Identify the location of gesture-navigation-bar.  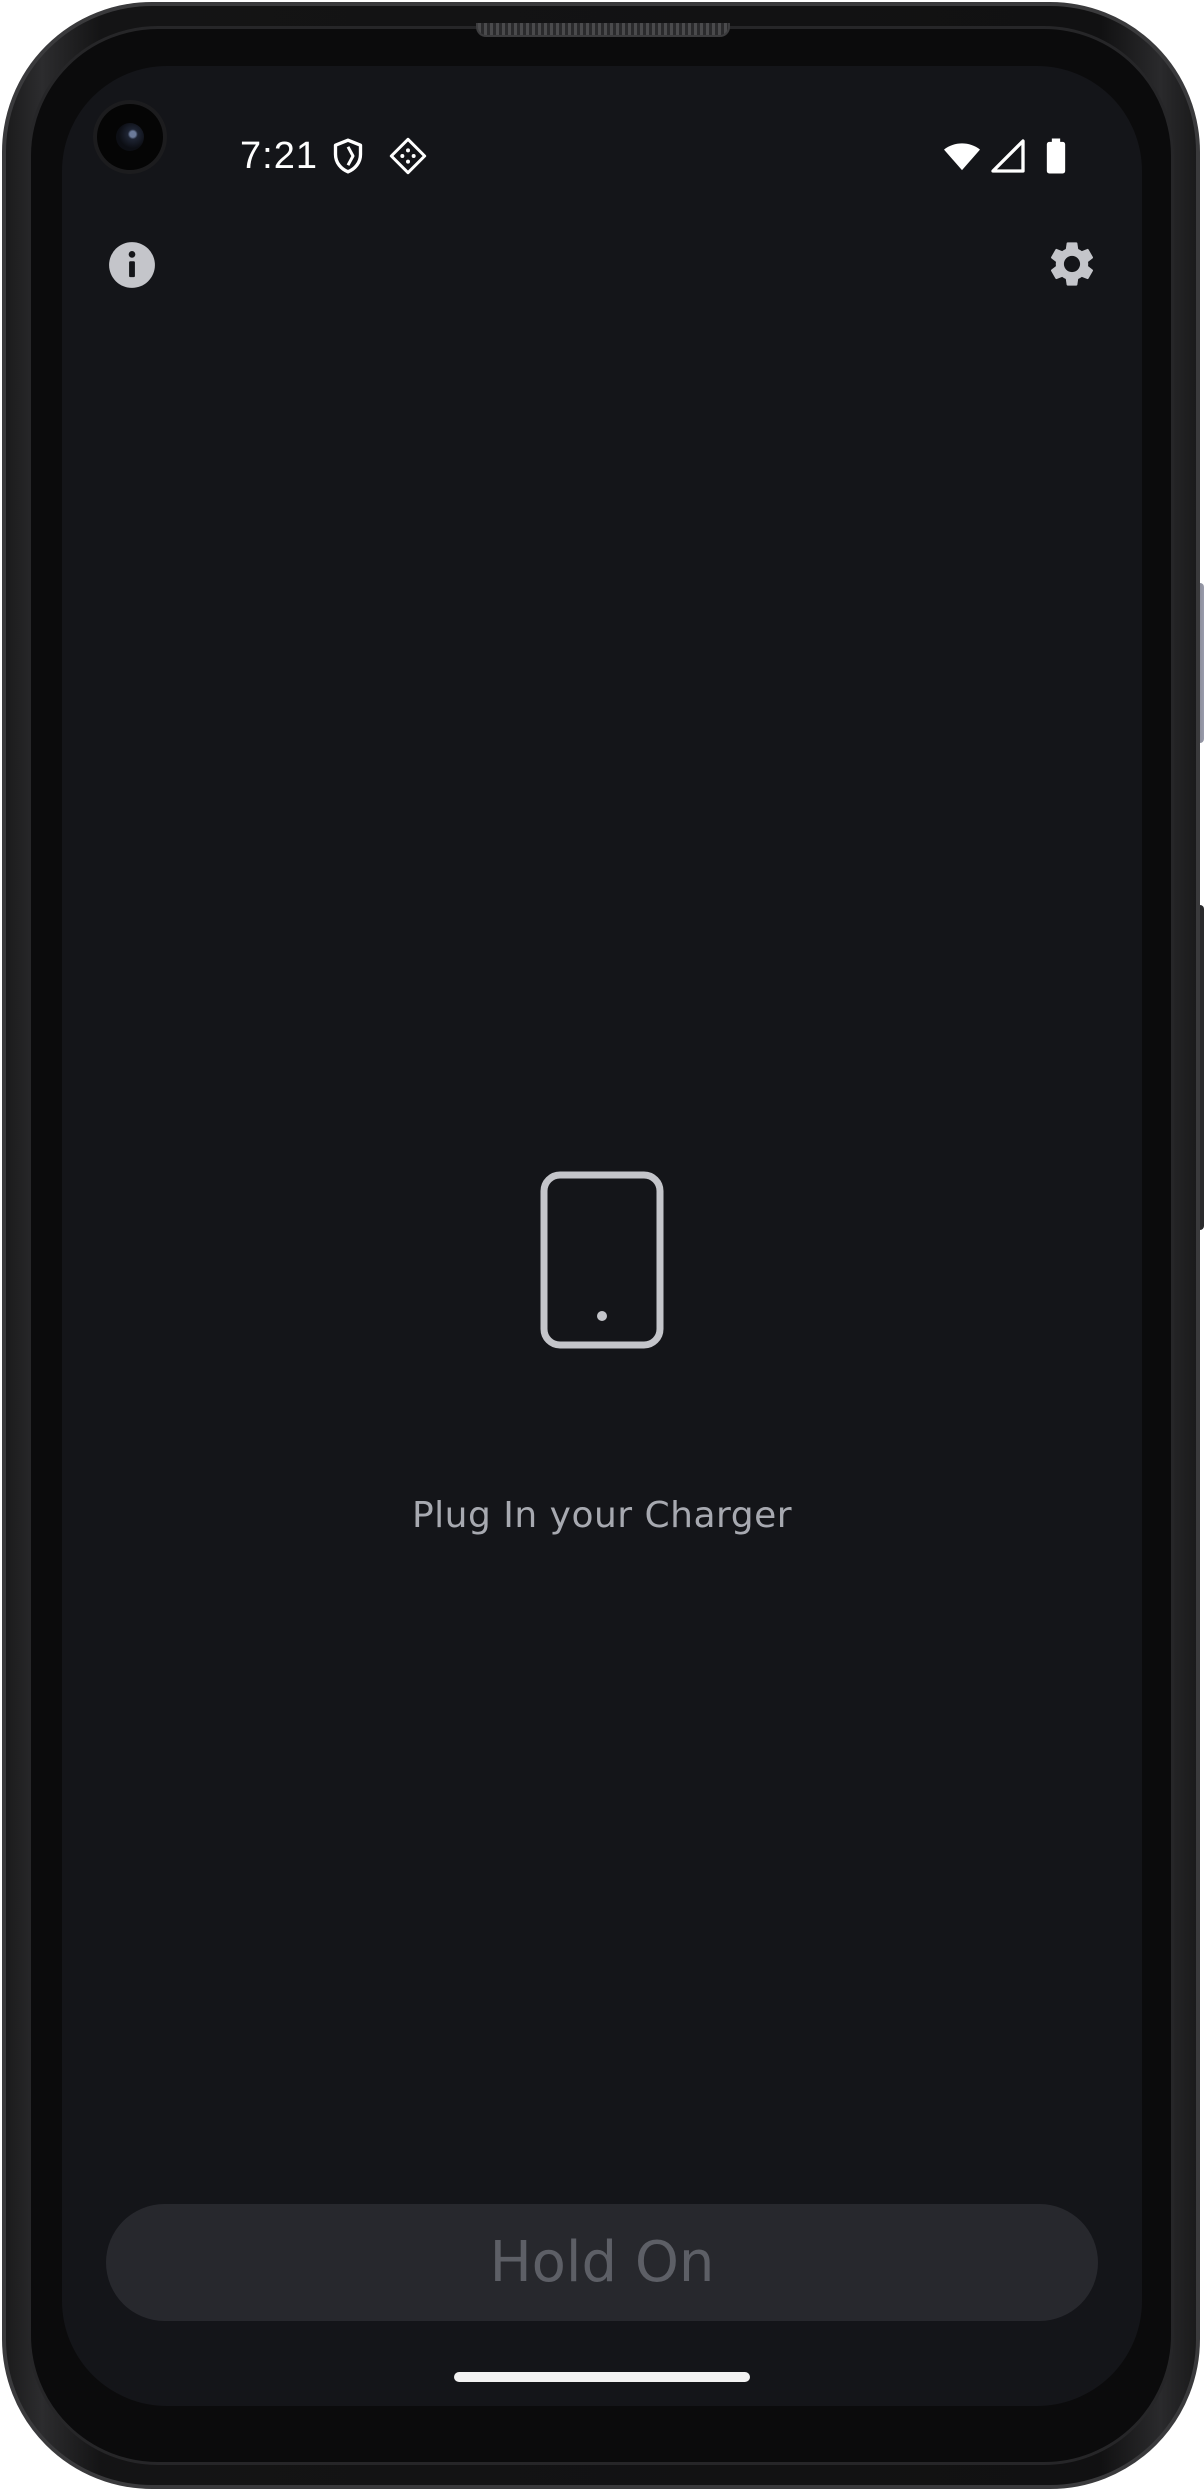
(602, 2377).